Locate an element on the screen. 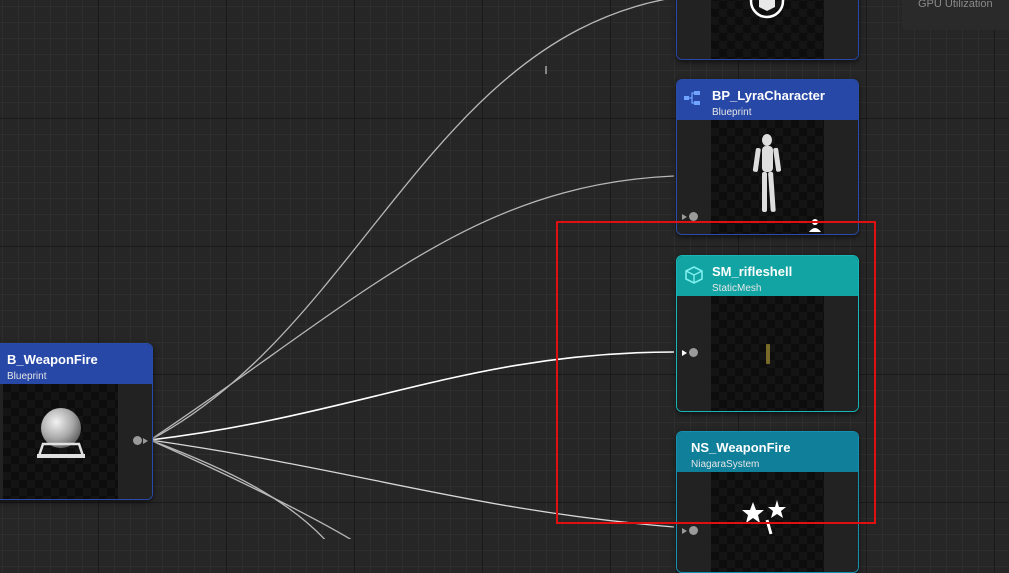  node-title: BP_LyraCharacter is located at coordinates (768, 95).